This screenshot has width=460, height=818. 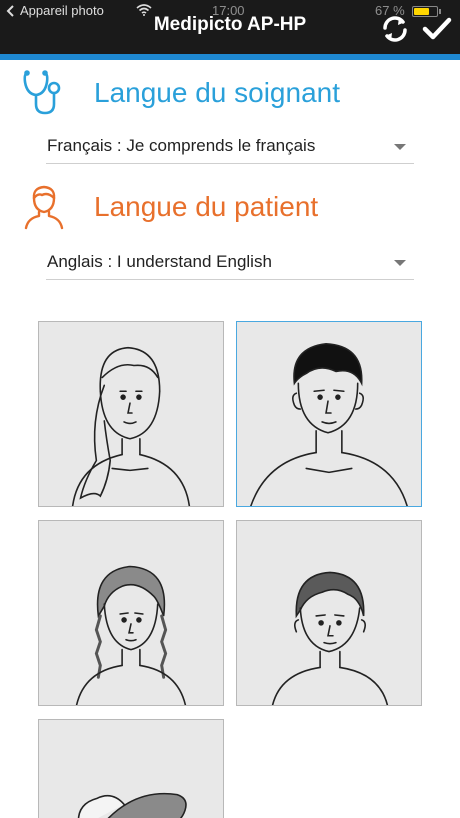 I want to click on baby-avatar, so click(x=131, y=768).